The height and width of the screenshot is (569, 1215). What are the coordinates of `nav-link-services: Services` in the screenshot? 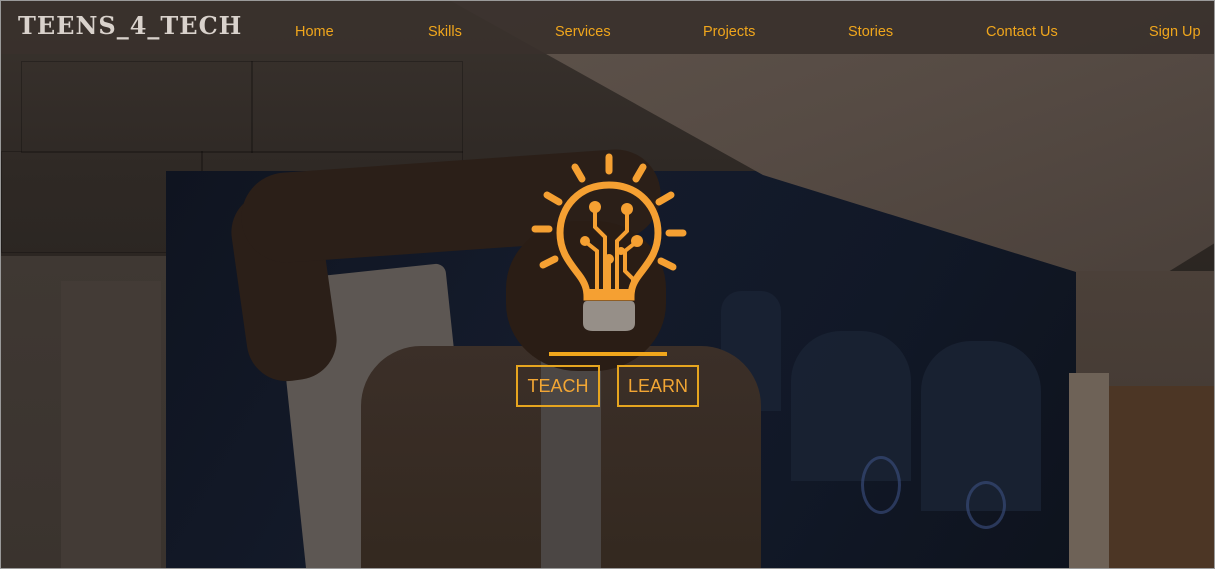 It's located at (583, 32).